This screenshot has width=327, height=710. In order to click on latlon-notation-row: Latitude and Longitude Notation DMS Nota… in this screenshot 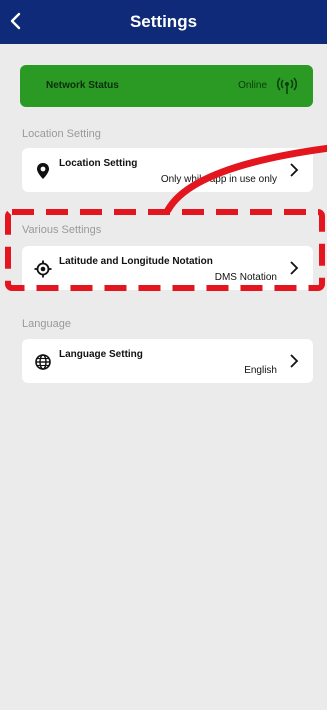, I will do `click(167, 268)`.